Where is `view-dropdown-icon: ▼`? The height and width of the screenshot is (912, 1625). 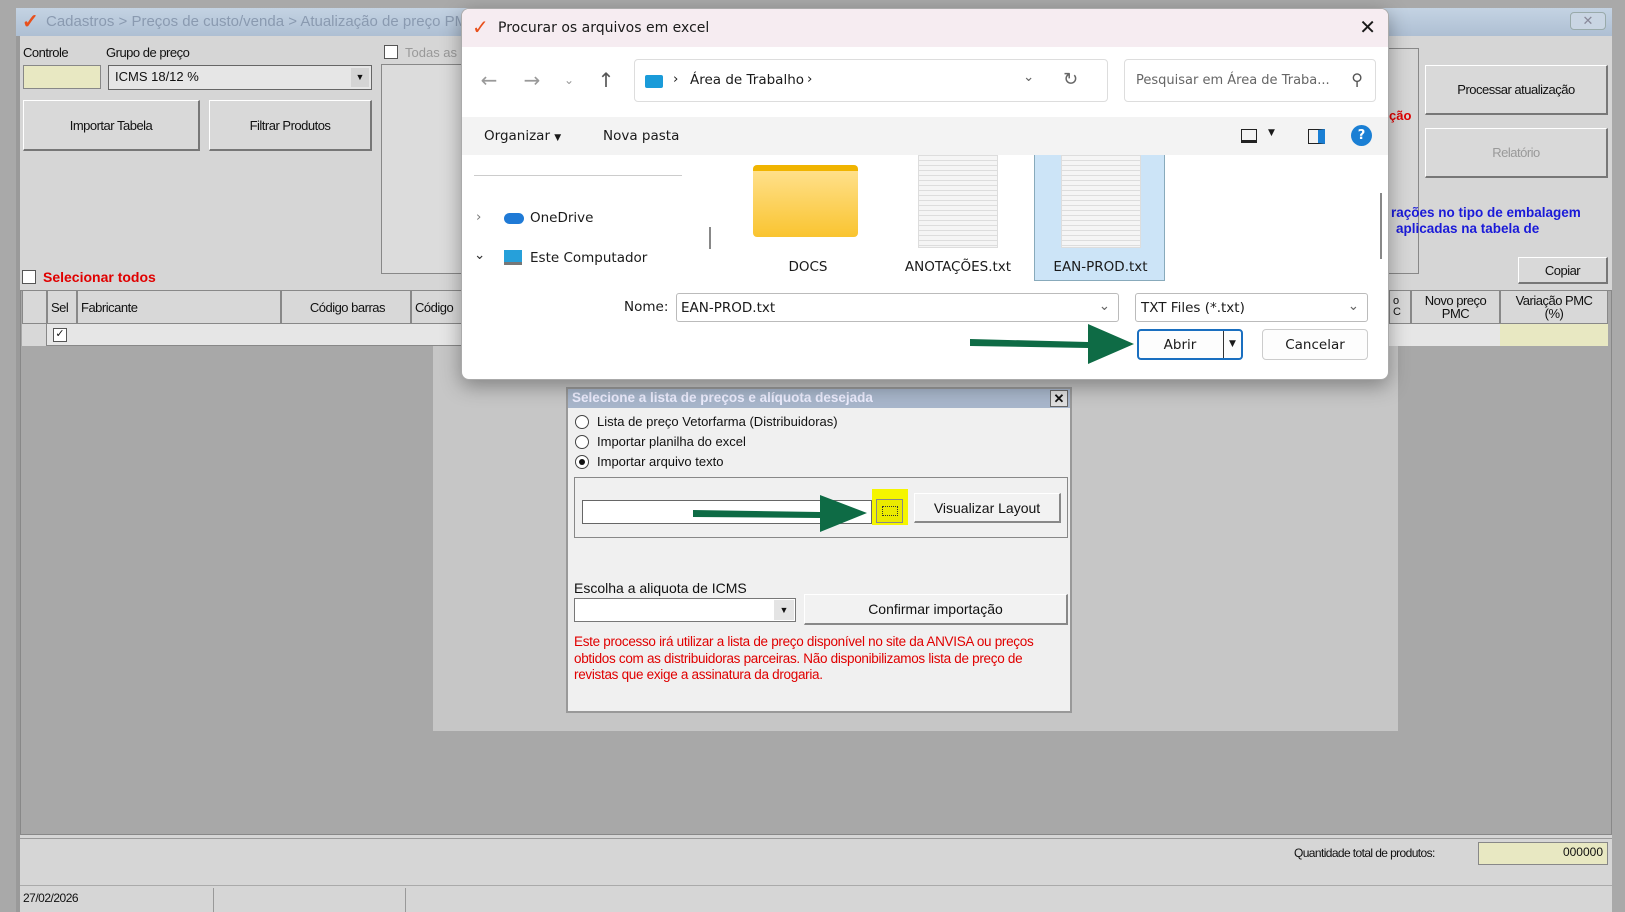
view-dropdown-icon: ▼ is located at coordinates (1271, 133).